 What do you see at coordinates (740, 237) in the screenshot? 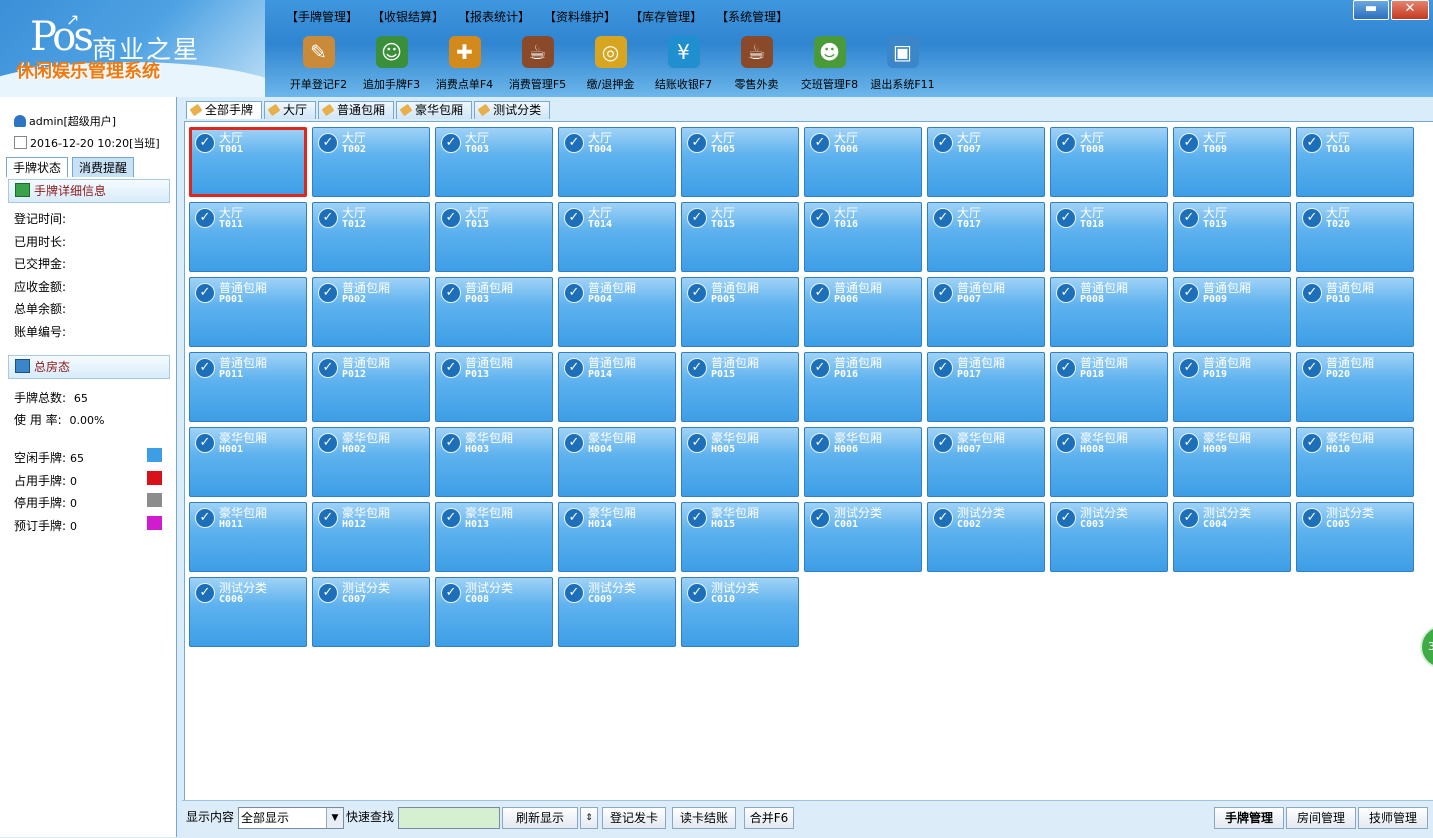
I see `card-tile: ✓ 大厅 T015` at bounding box center [740, 237].